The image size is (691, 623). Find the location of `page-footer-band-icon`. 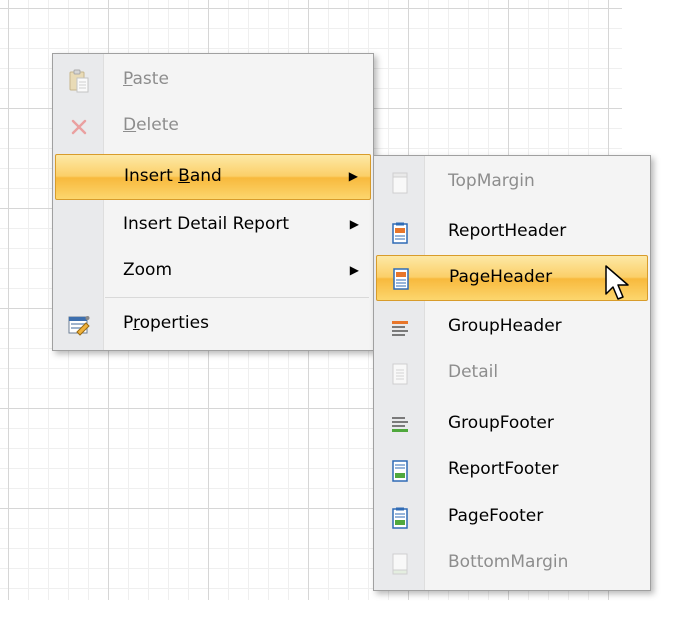

page-footer-band-icon is located at coordinates (400, 518).